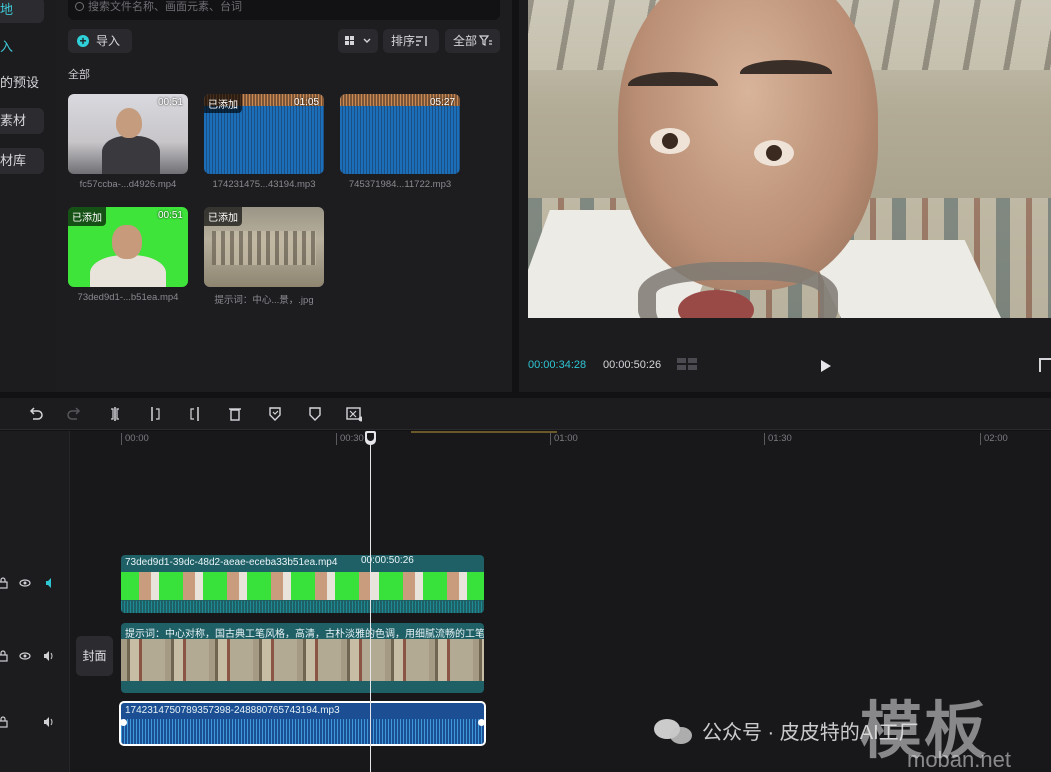 The width and height of the screenshot is (1051, 772). Describe the element at coordinates (155, 414) in the screenshot. I see `trim-left-icon` at that location.